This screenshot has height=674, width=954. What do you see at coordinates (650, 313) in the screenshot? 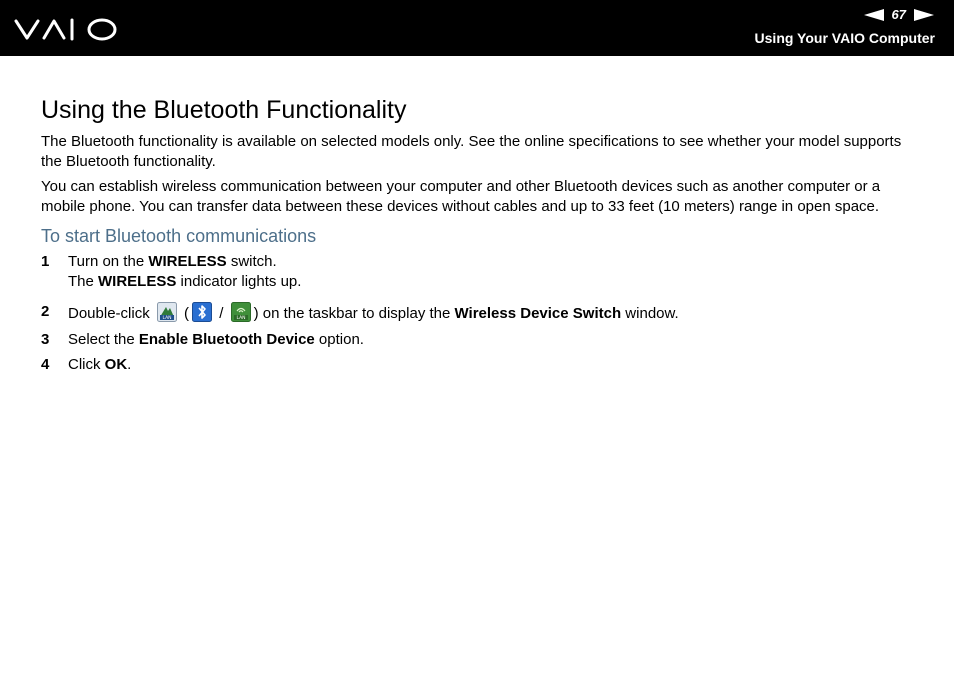
I see `step-text-part: window.` at bounding box center [650, 313].